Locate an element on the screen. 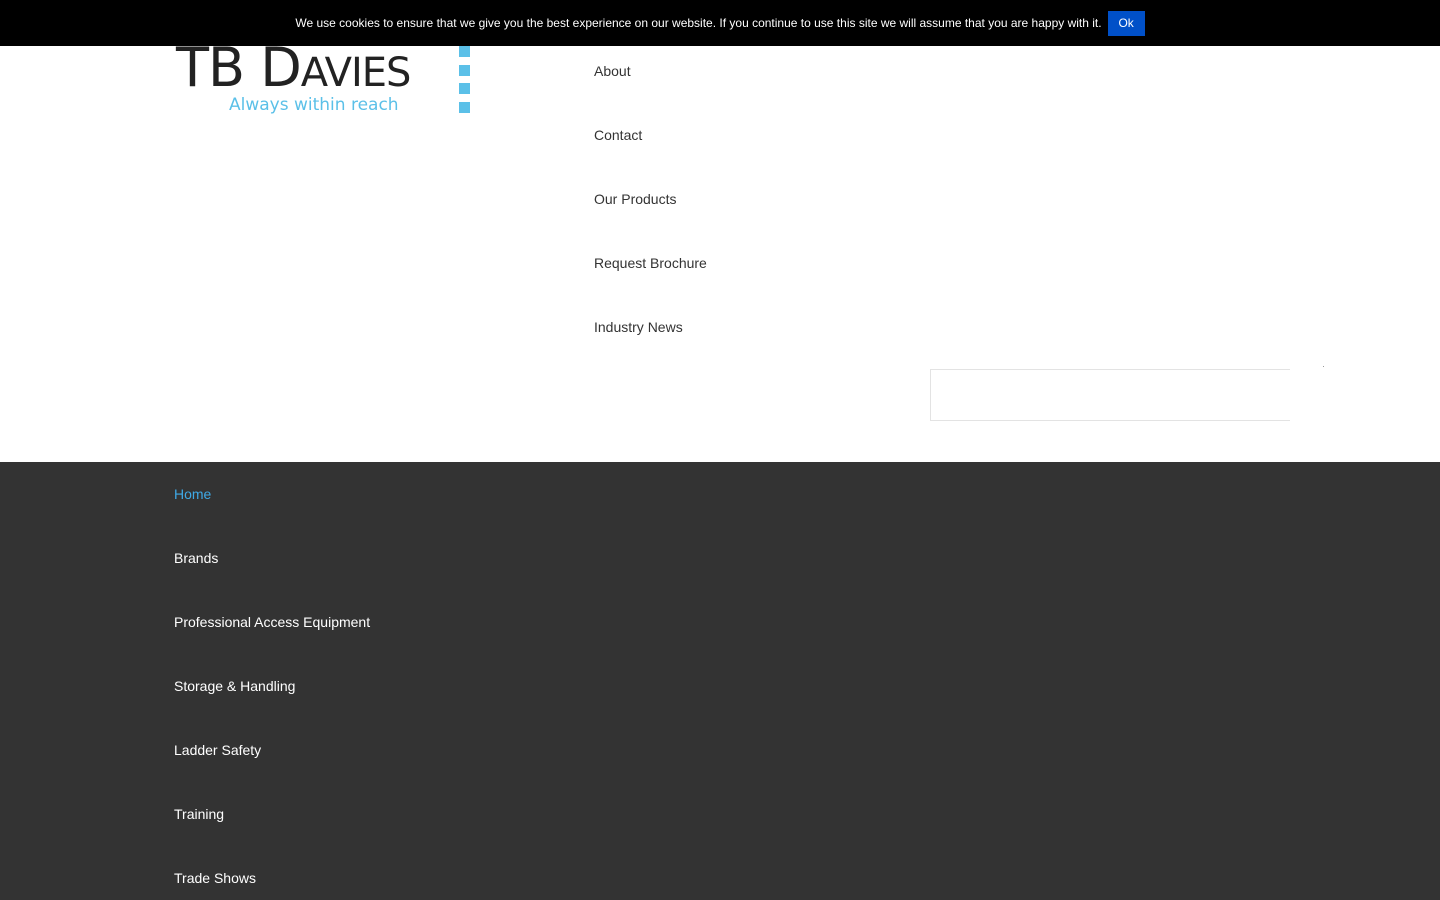  main-nav-link-storage-handling: Storage & Handling is located at coordinates (234, 686).